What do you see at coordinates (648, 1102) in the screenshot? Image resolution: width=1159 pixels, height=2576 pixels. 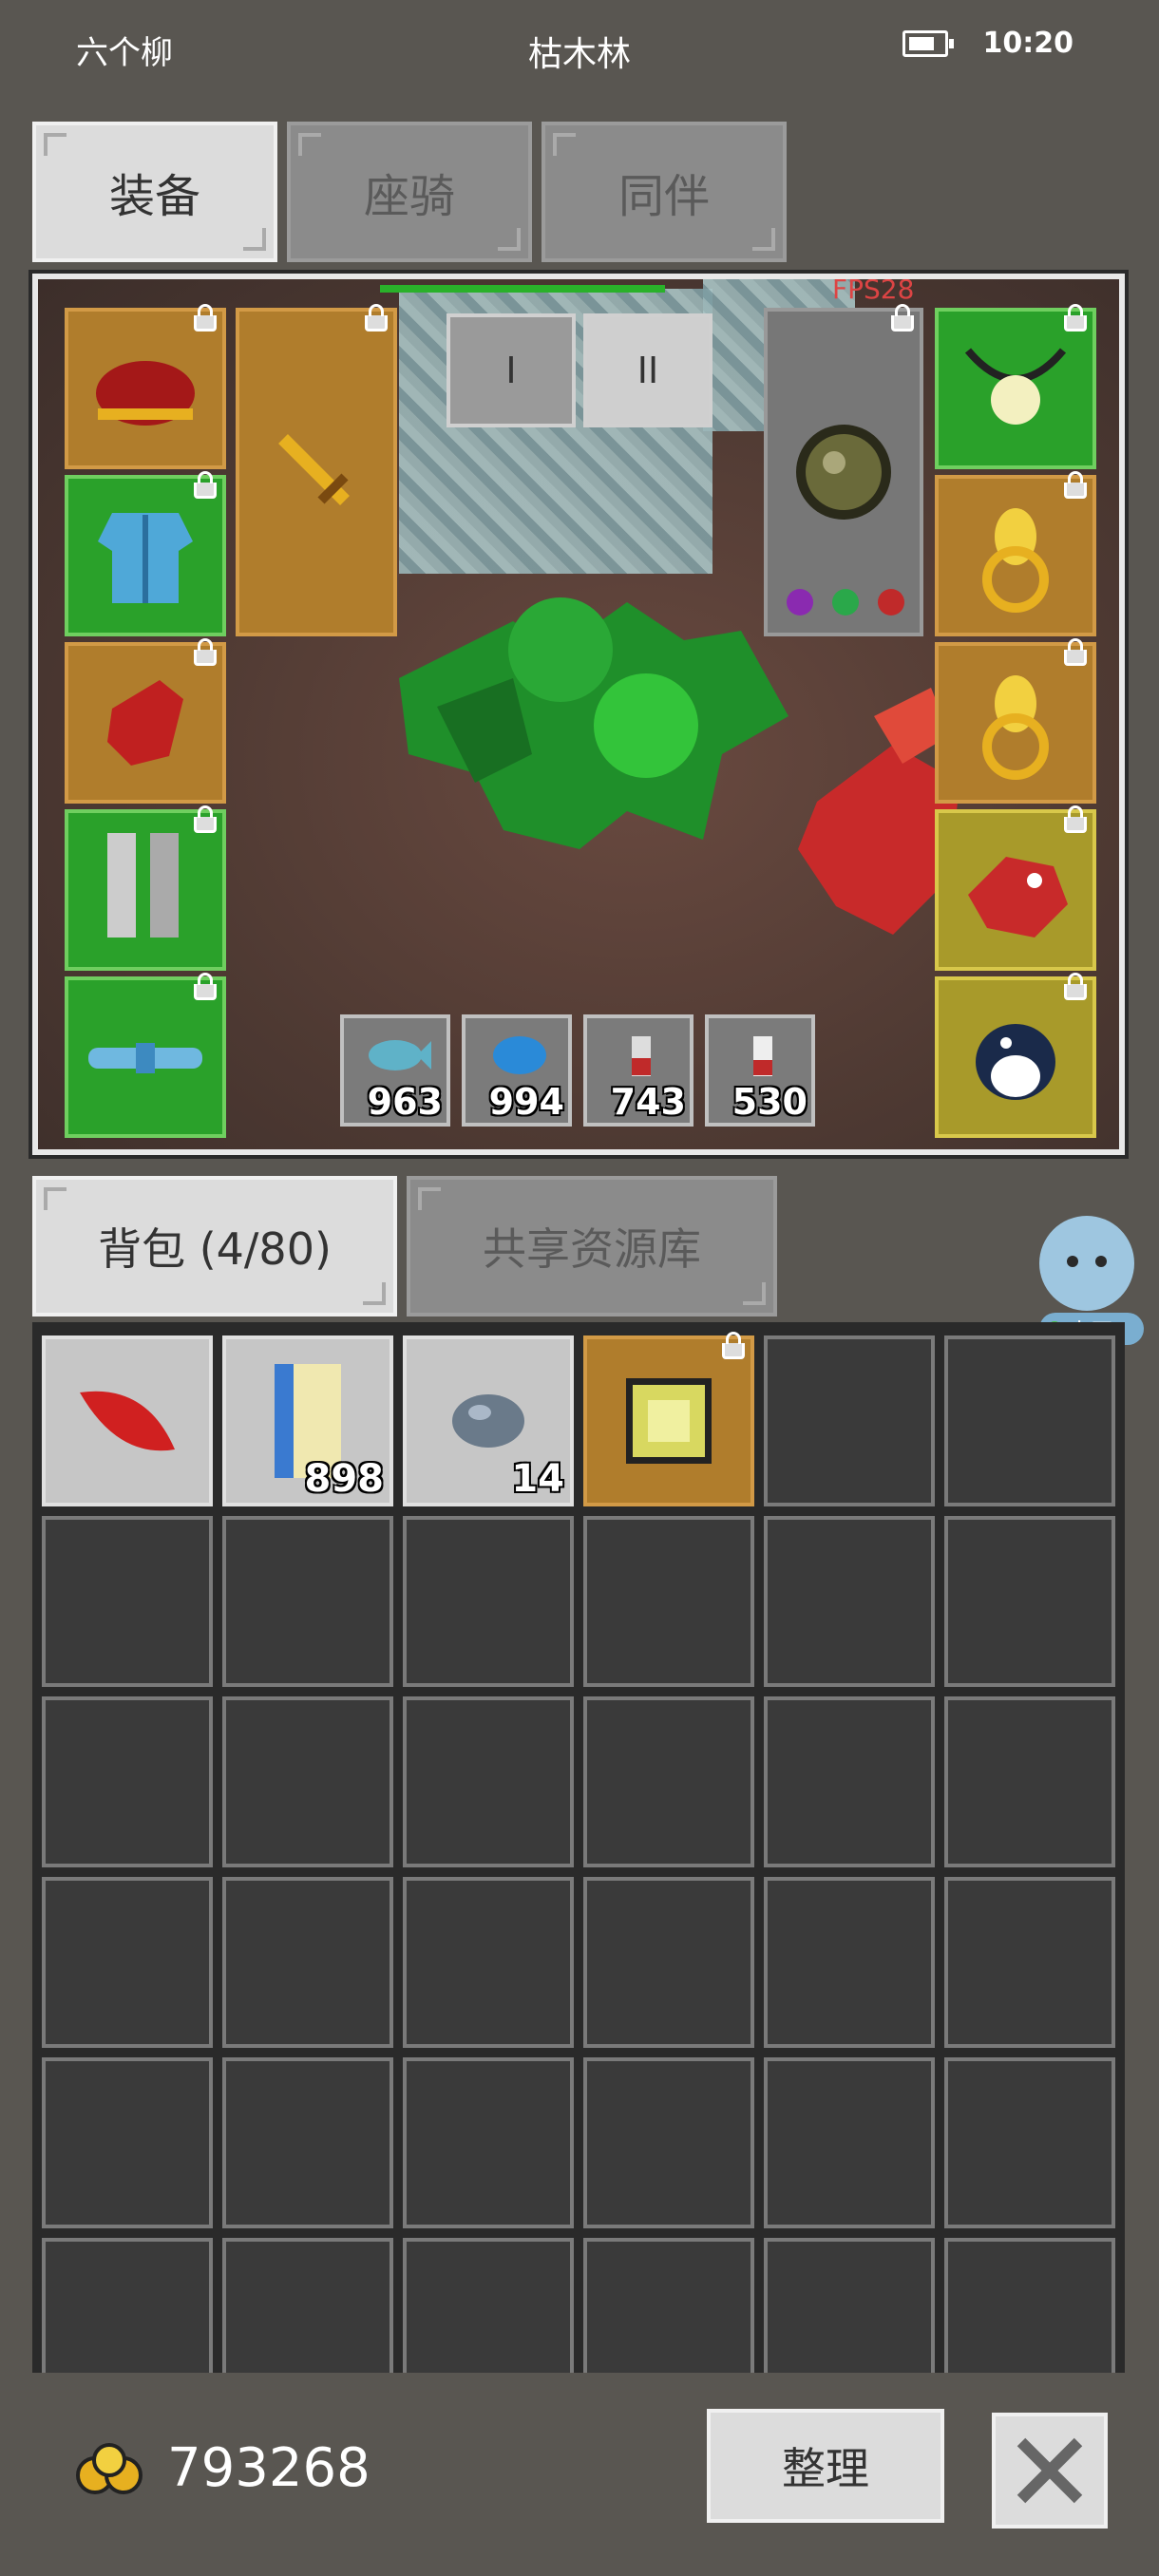 I see `quick-slot-count: 743` at bounding box center [648, 1102].